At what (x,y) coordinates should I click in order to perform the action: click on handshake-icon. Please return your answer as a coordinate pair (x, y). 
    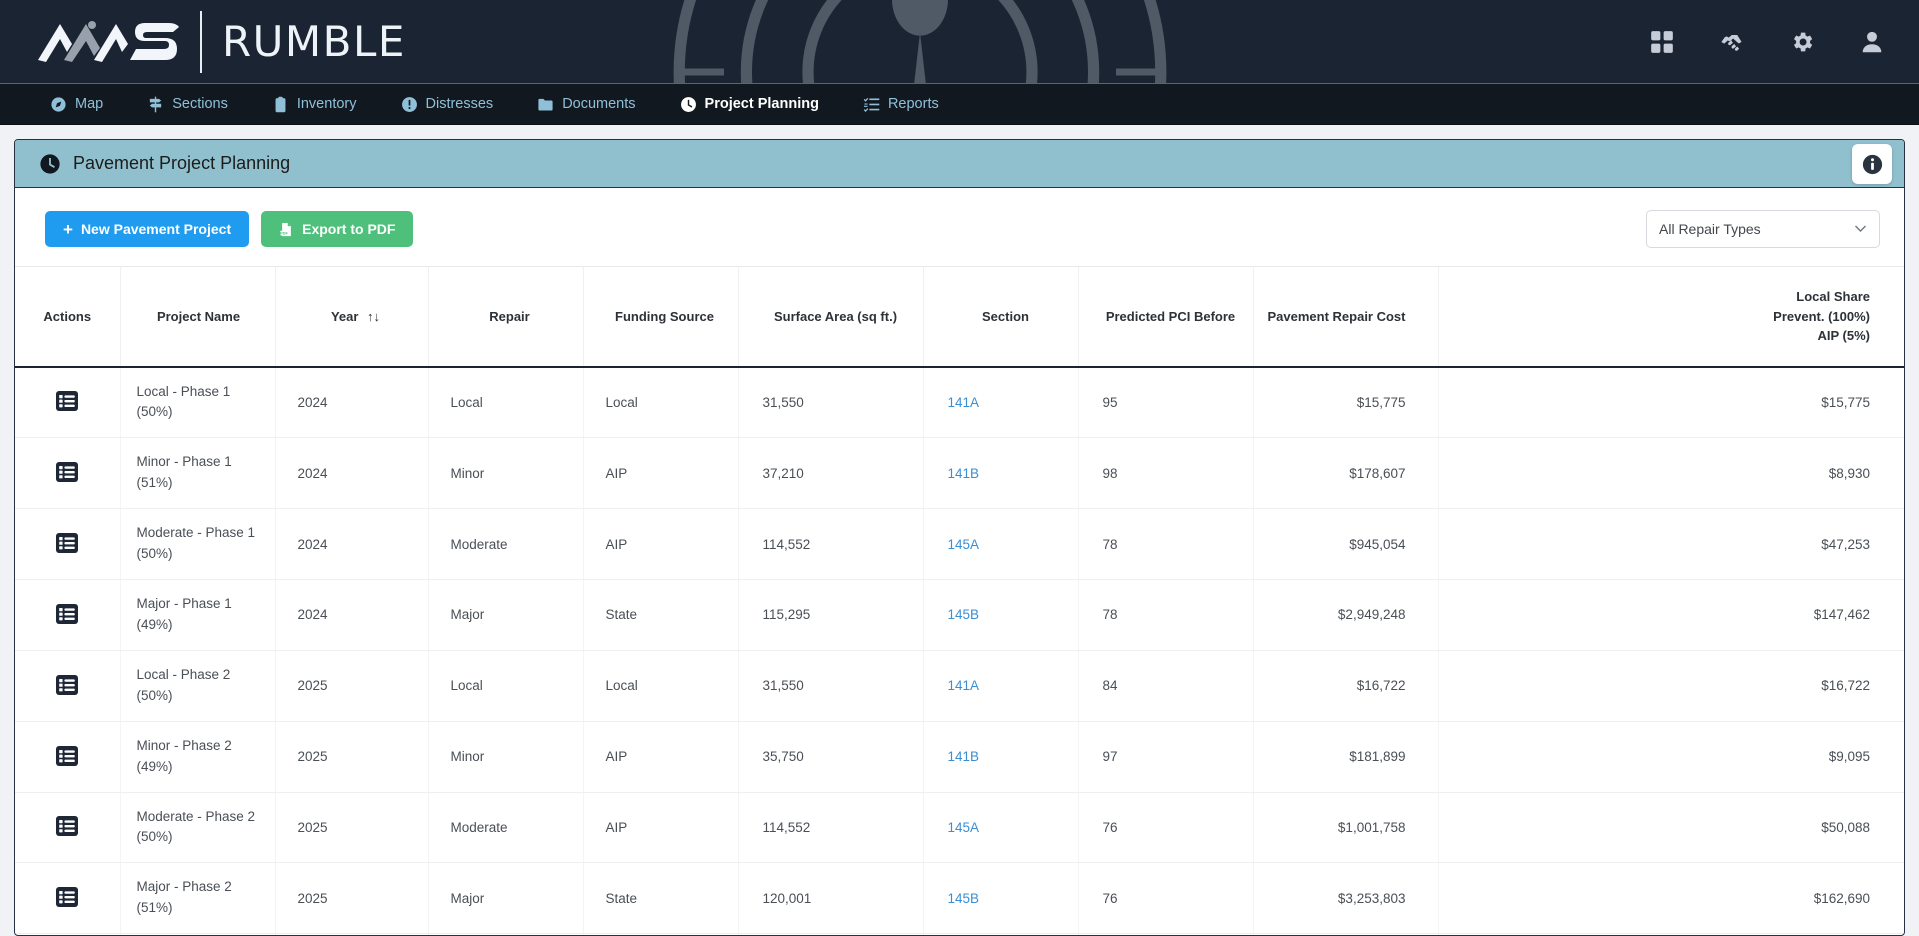
    Looking at the image, I should click on (1732, 42).